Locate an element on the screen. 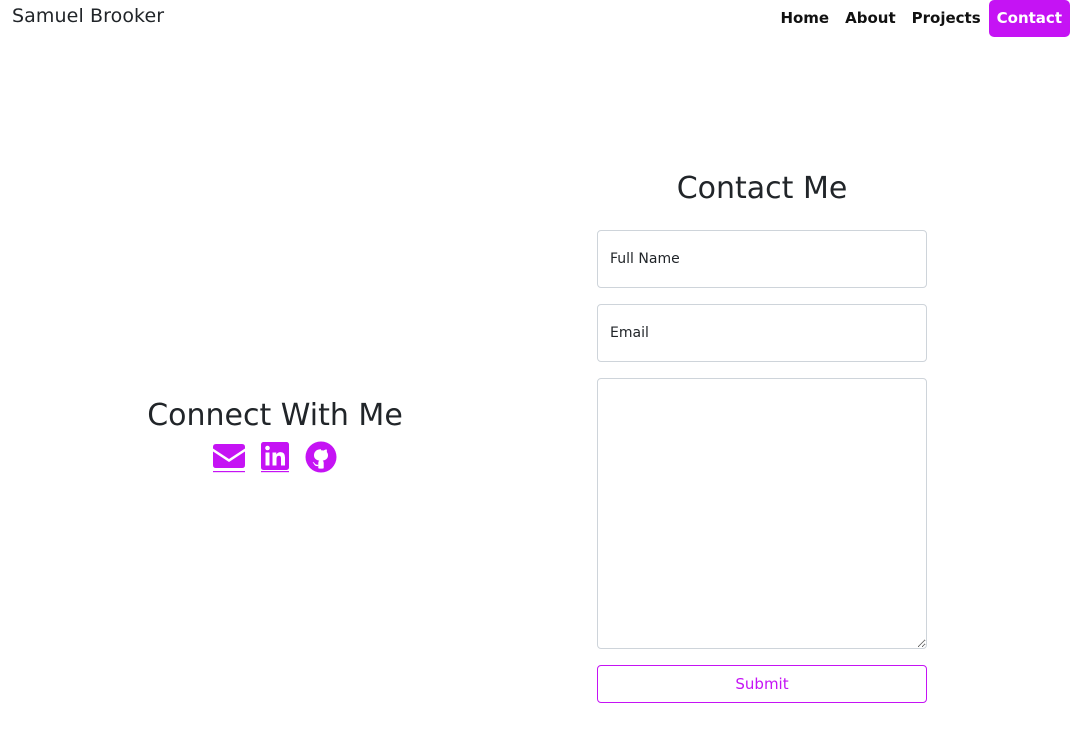 The image size is (1077, 729). contact-title: Contact Me is located at coordinates (762, 188).